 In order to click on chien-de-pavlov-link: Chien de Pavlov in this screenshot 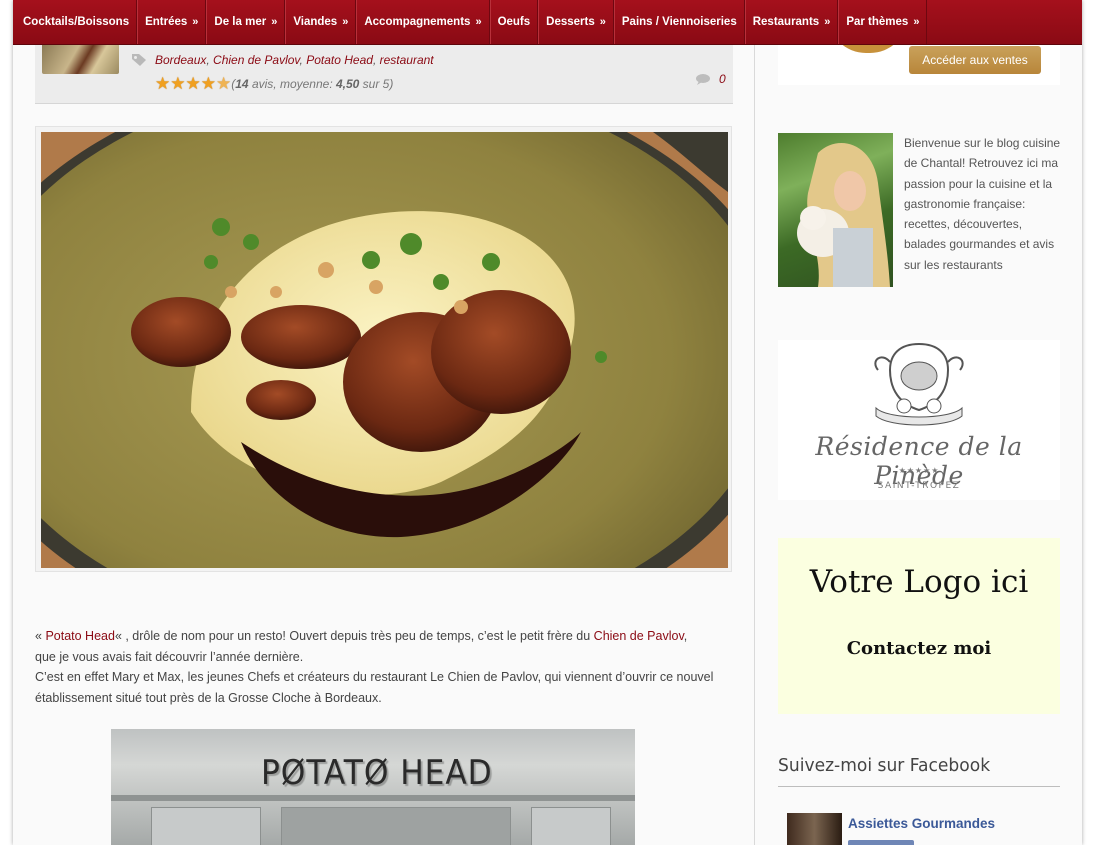, I will do `click(639, 636)`.